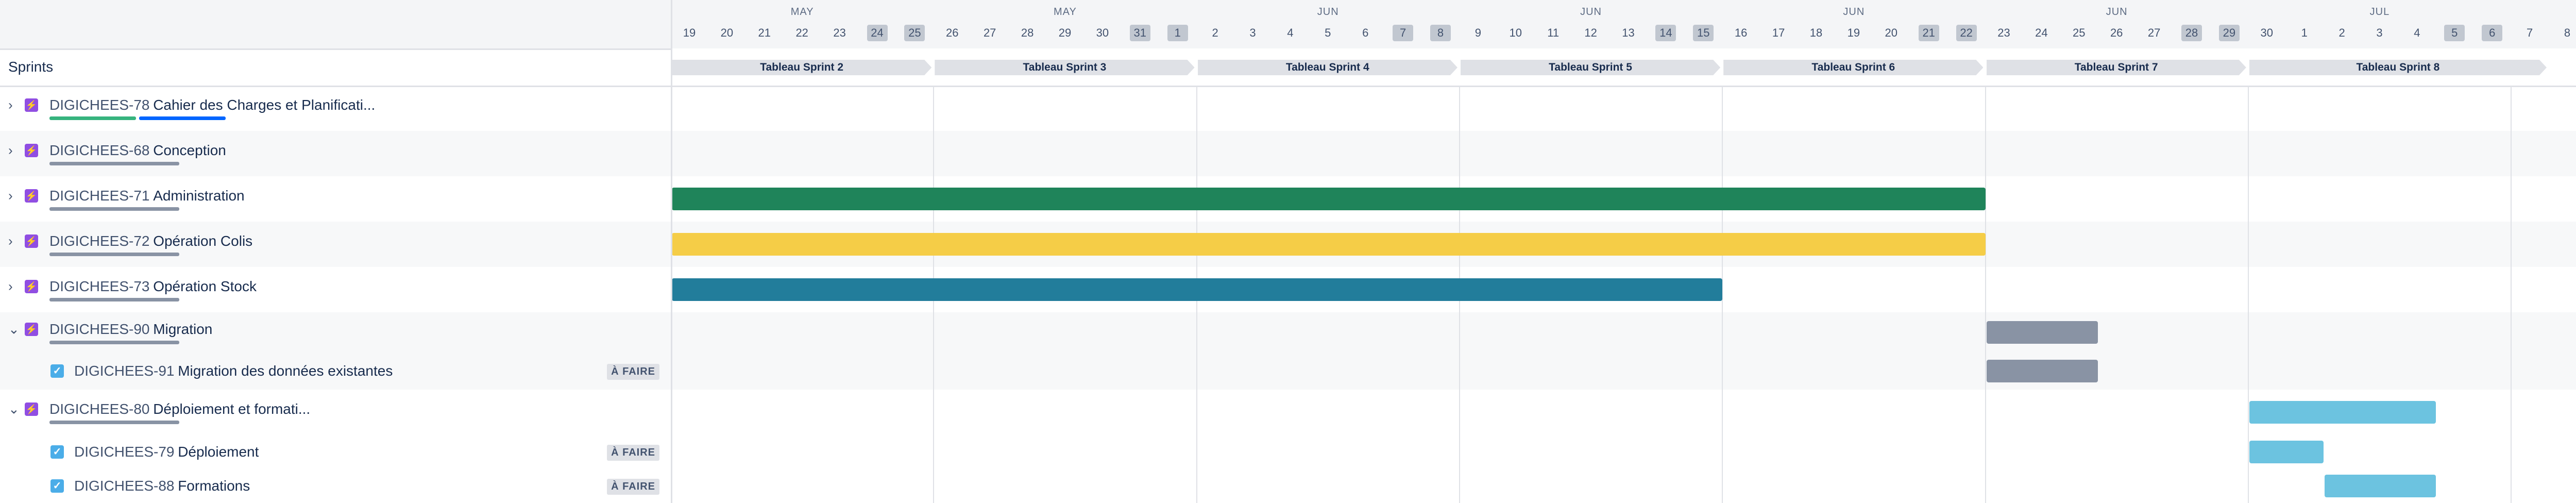 The height and width of the screenshot is (503, 2576). What do you see at coordinates (2379, 12) in the screenshot?
I see `month-label: JUL` at bounding box center [2379, 12].